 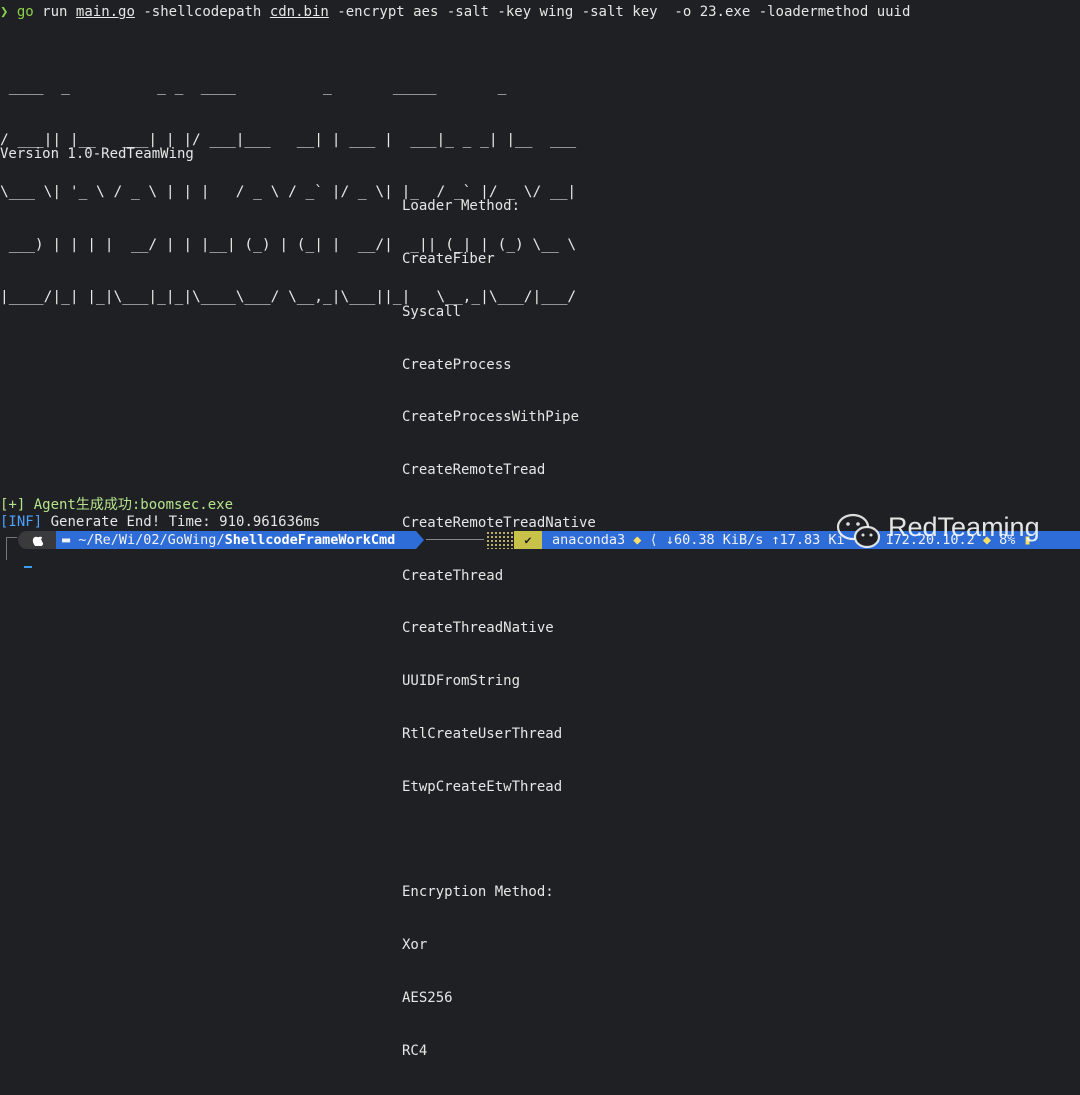 I want to click on loader-method-title: Loader Method:, so click(x=461, y=206).